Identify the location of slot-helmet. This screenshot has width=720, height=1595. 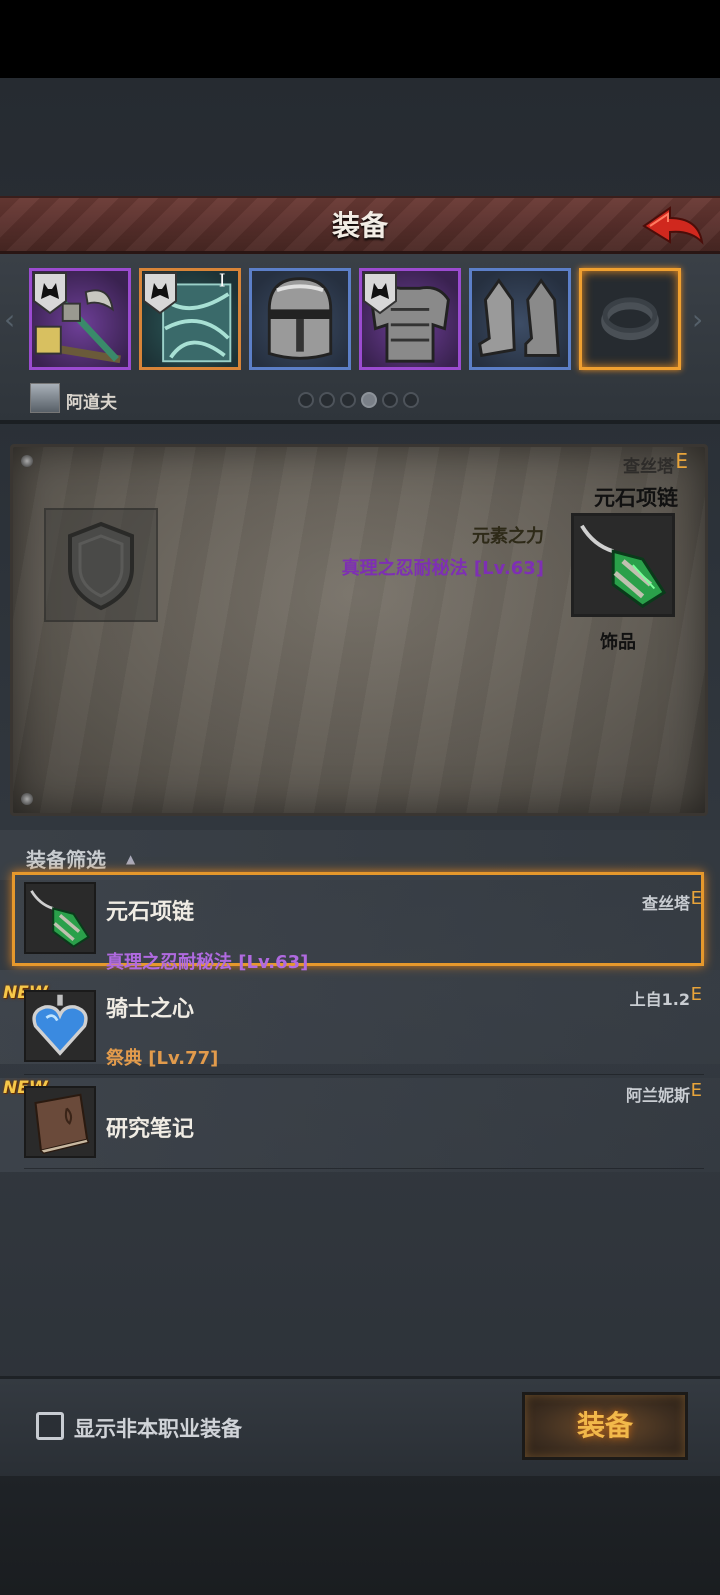
(300, 319).